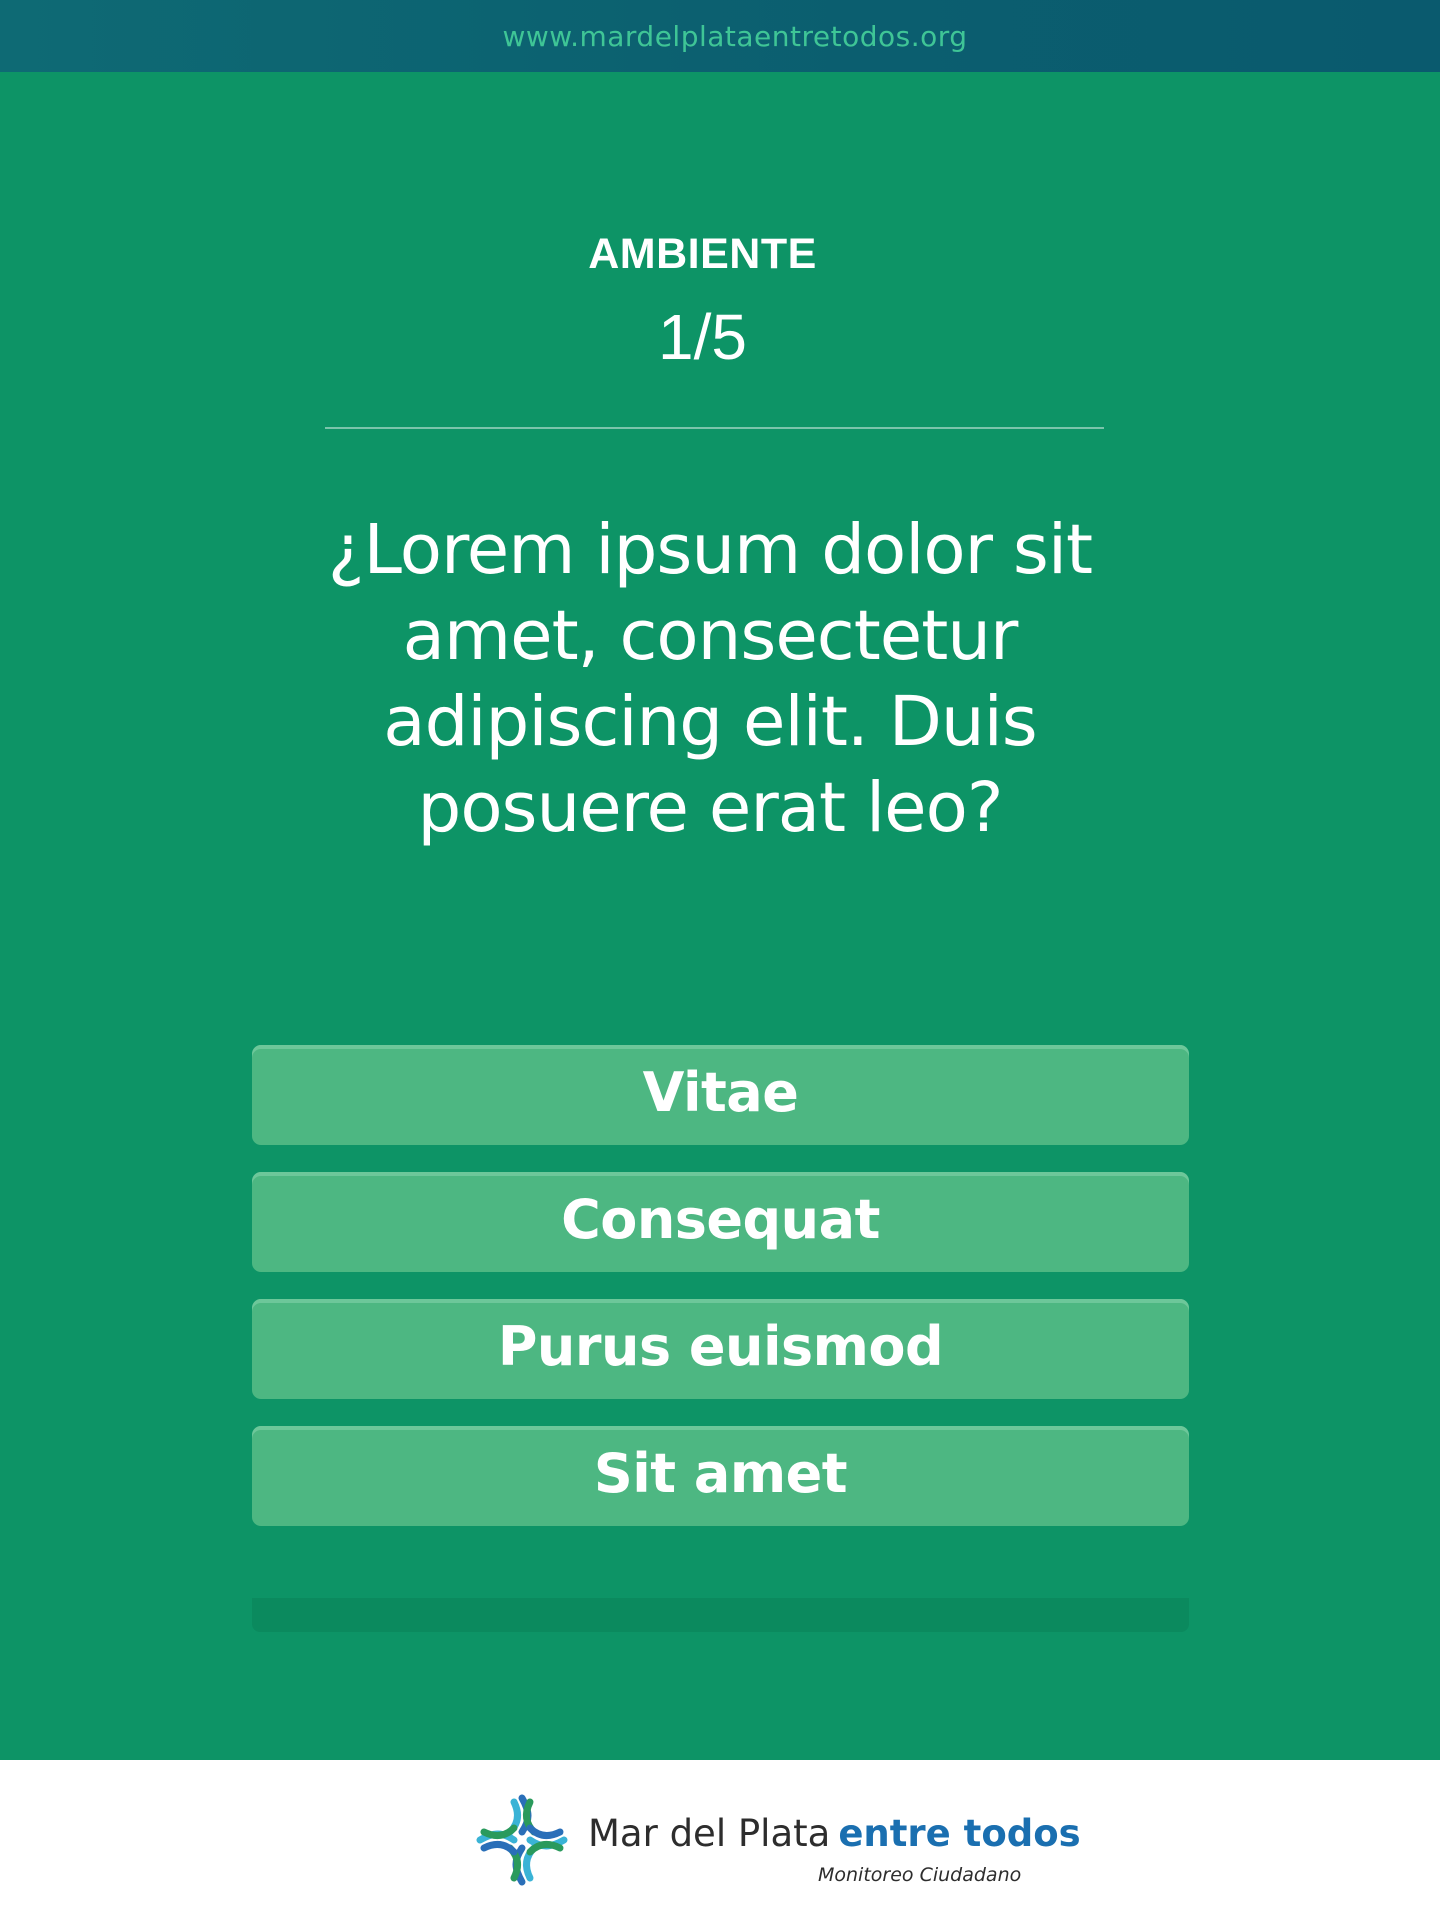  I want to click on brand-name: Mar del Plata entre todos, so click(834, 1833).